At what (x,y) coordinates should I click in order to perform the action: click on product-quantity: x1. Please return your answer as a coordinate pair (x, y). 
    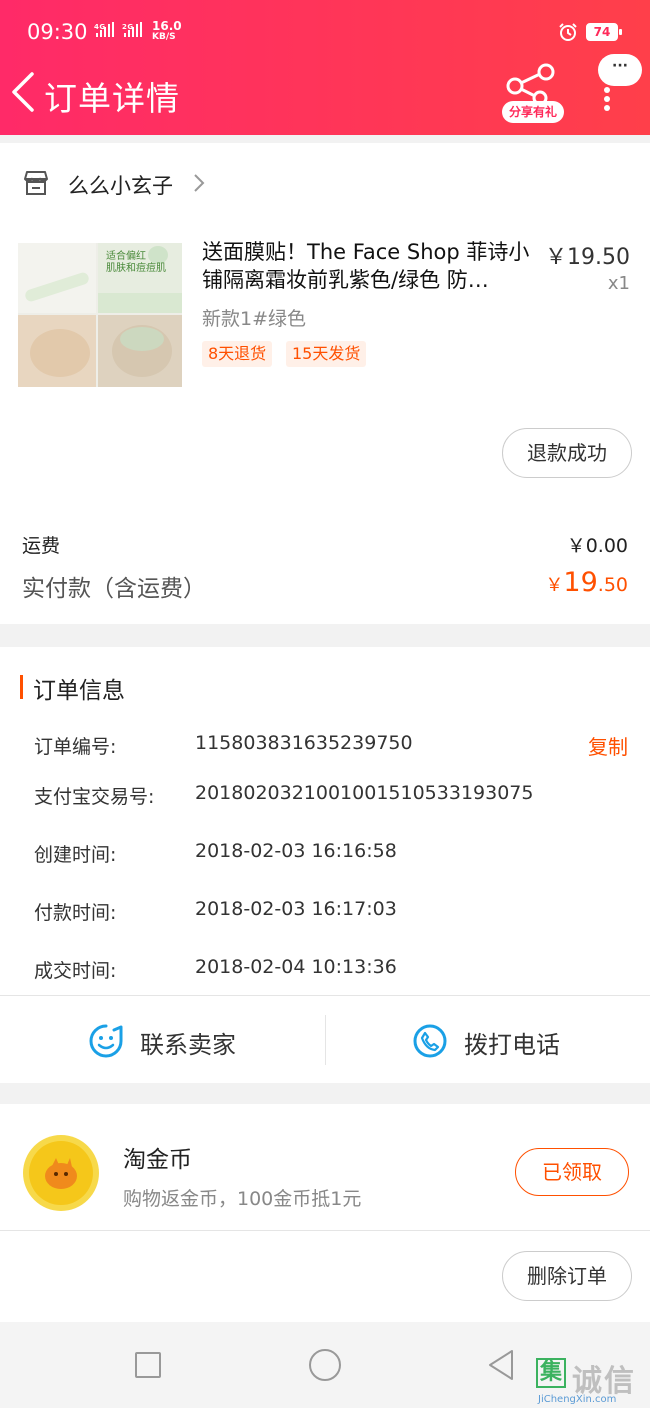
    Looking at the image, I should click on (618, 283).